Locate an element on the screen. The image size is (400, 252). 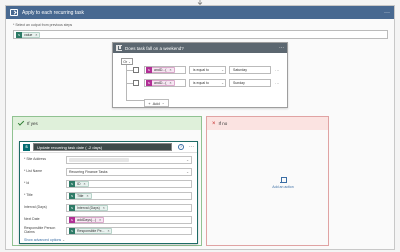
condition-row: fx andD...( × is equal to ⌄ Saturday ··· is located at coordinates (206, 70).